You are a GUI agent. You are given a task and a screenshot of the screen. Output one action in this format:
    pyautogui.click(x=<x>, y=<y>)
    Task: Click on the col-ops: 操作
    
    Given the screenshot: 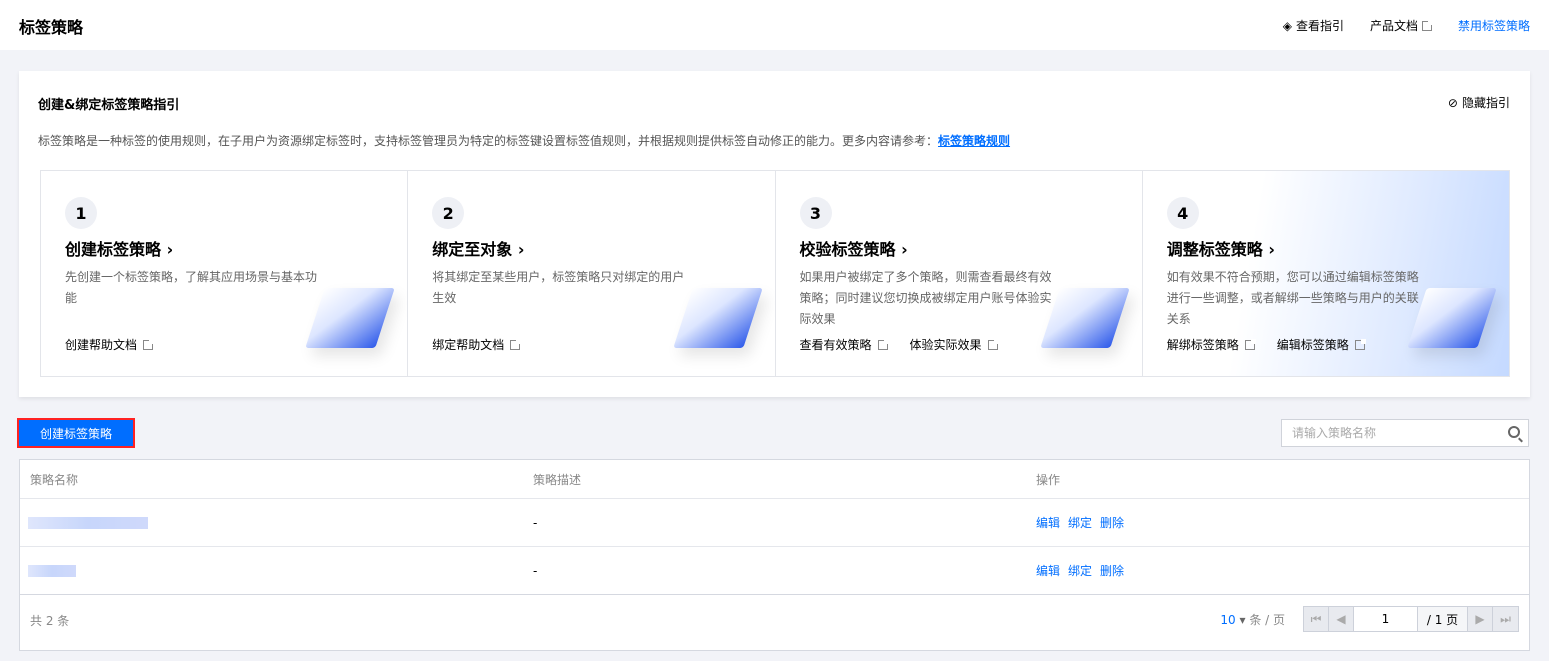 What is the action you would take?
    pyautogui.click(x=1048, y=479)
    